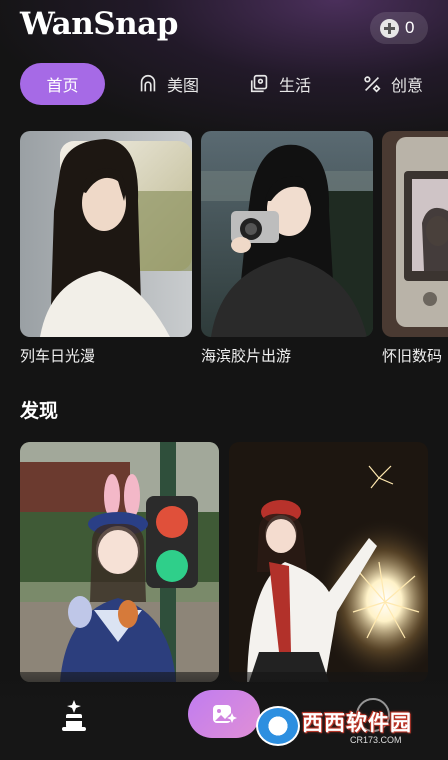  What do you see at coordinates (99, 24) in the screenshot?
I see `app-logo: WanSnap` at bounding box center [99, 24].